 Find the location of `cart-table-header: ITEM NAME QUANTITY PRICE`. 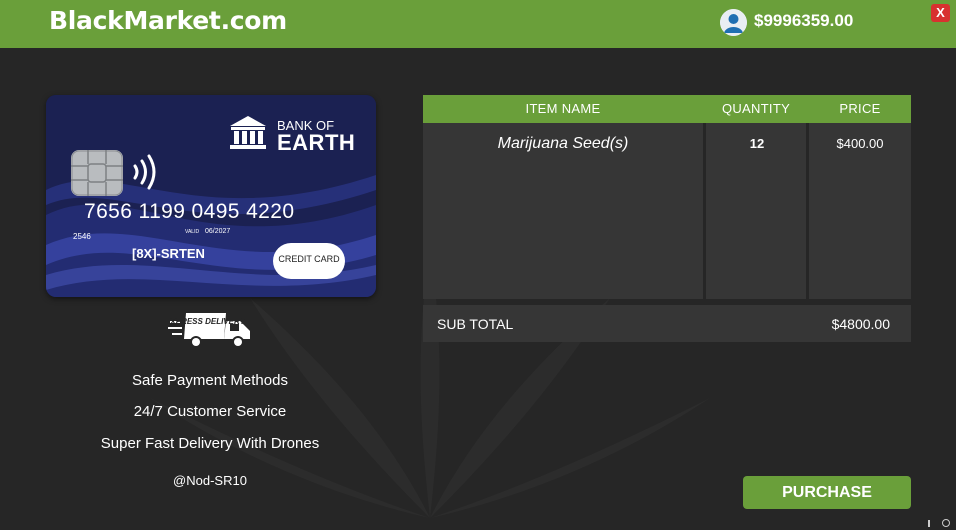

cart-table-header: ITEM NAME QUANTITY PRICE is located at coordinates (667, 109).